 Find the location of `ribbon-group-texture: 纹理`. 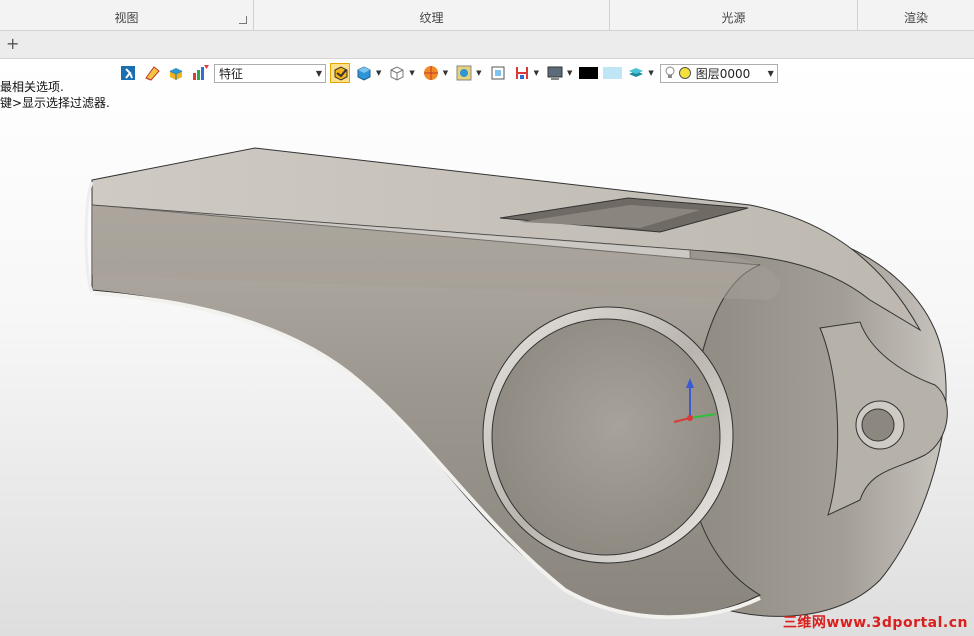

ribbon-group-texture: 纹理 is located at coordinates (432, 15).